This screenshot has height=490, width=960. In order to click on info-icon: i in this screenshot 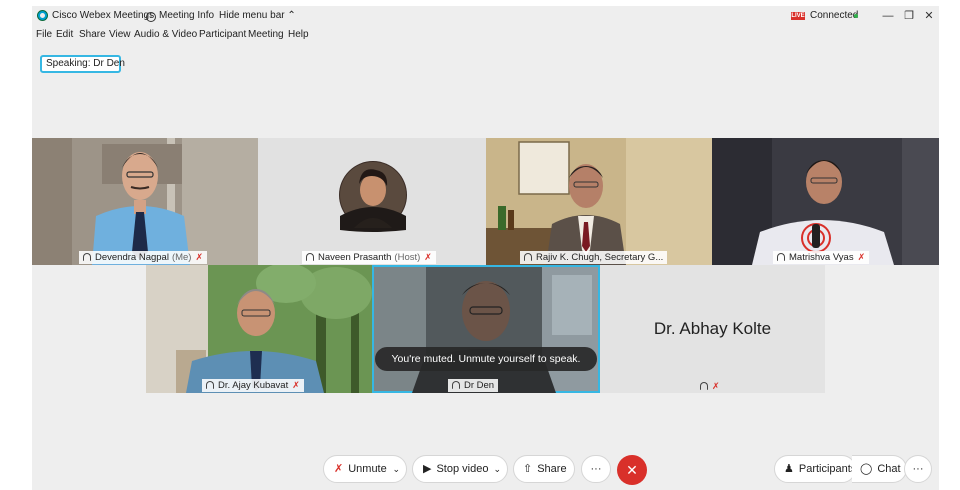, I will do `click(151, 17)`.